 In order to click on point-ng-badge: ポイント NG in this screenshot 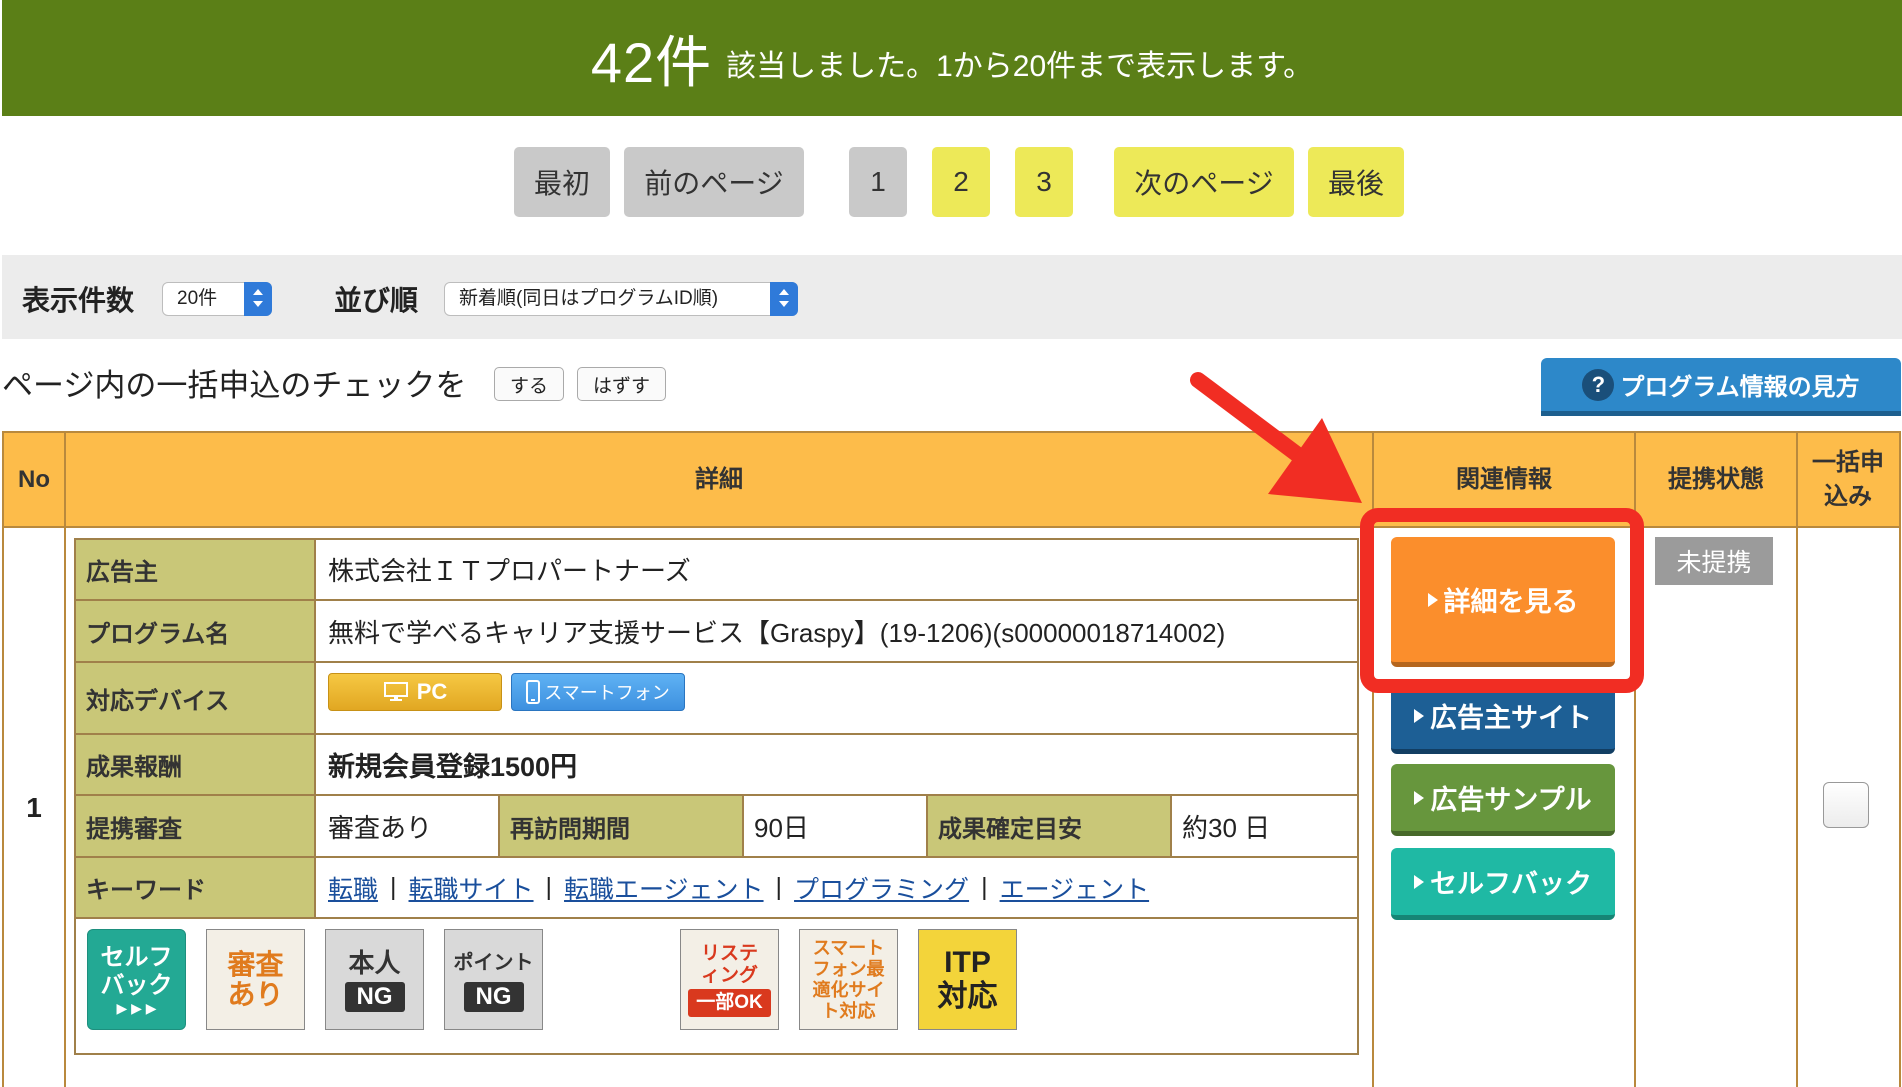, I will do `click(493, 979)`.